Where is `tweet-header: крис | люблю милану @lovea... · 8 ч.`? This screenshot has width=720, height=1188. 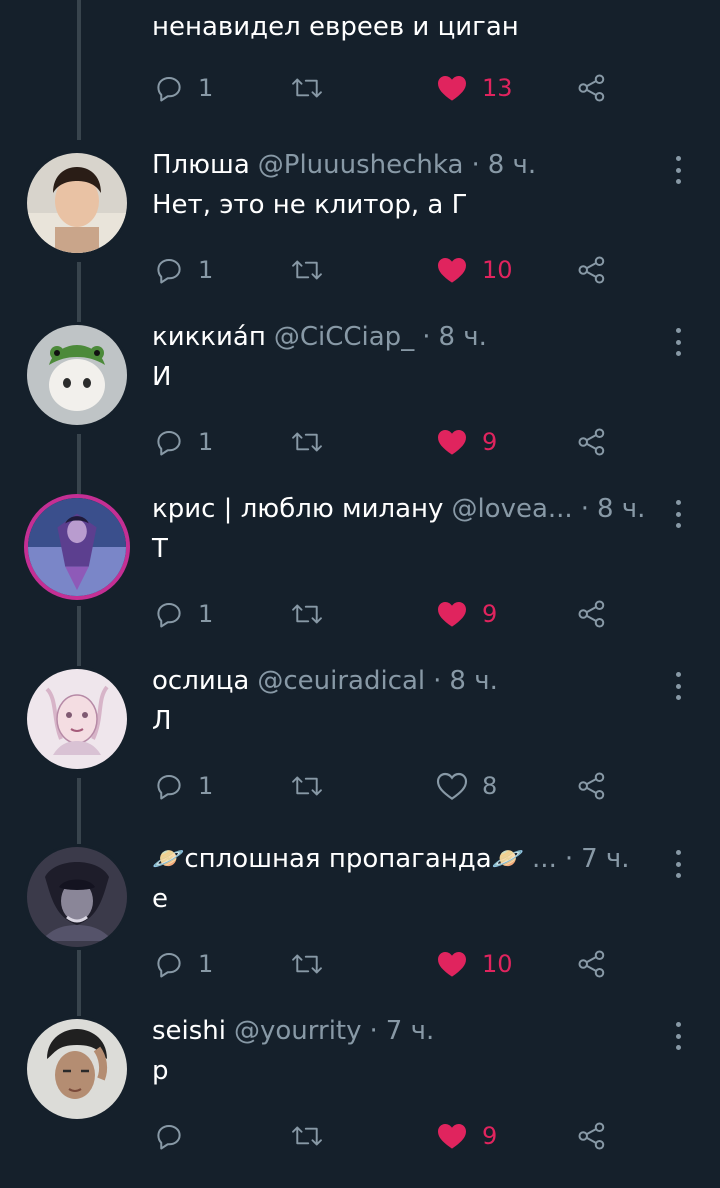 tweet-header: крис | люблю милану @lovea... · 8 ч. is located at coordinates (406, 509).